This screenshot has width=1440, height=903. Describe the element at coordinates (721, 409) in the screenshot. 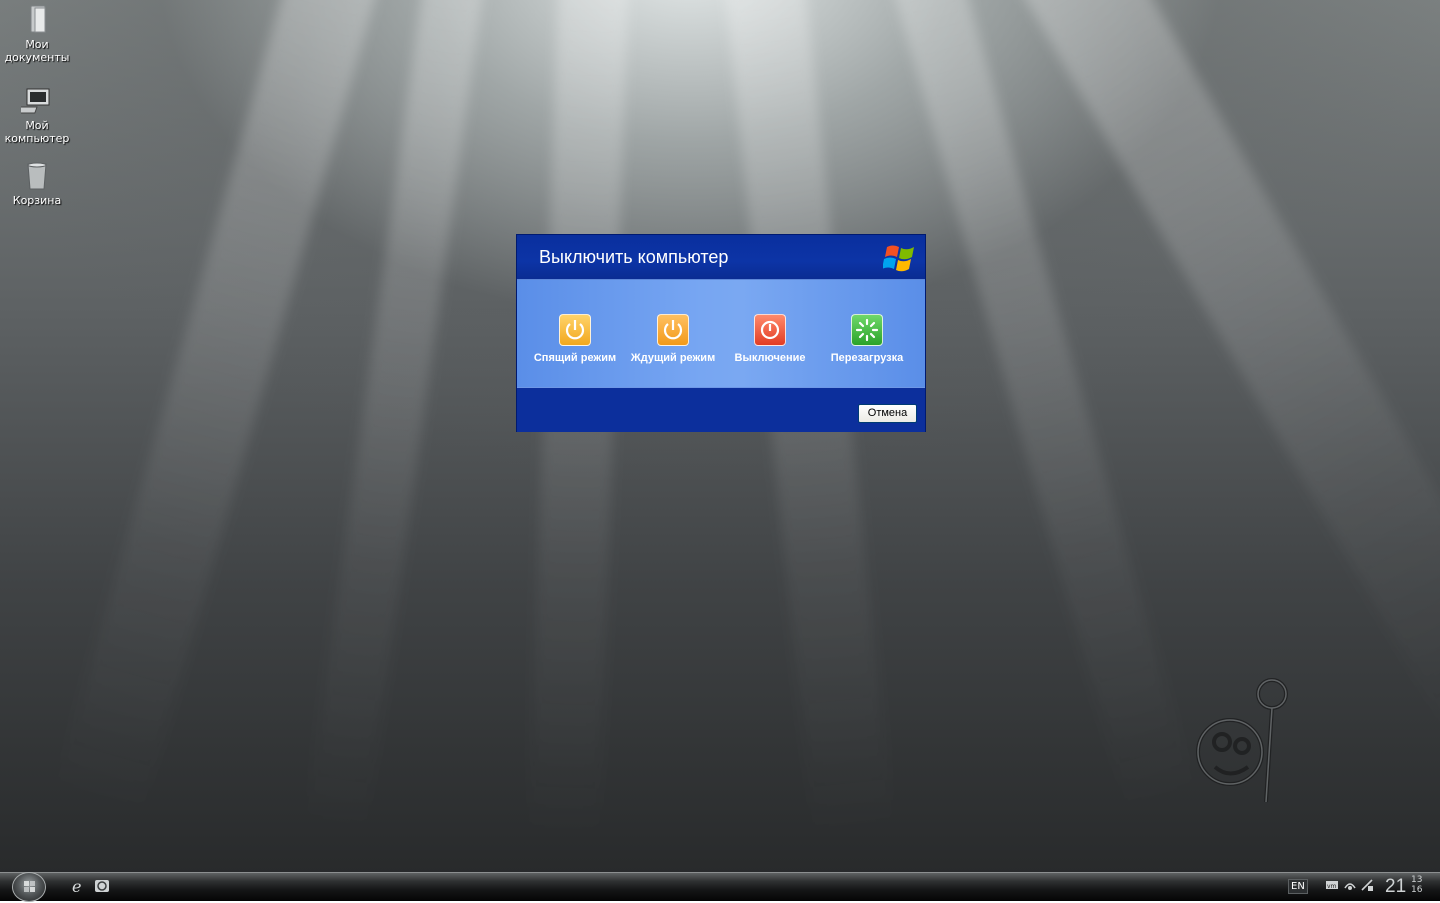

I see `dialog-footer: Отмена` at that location.